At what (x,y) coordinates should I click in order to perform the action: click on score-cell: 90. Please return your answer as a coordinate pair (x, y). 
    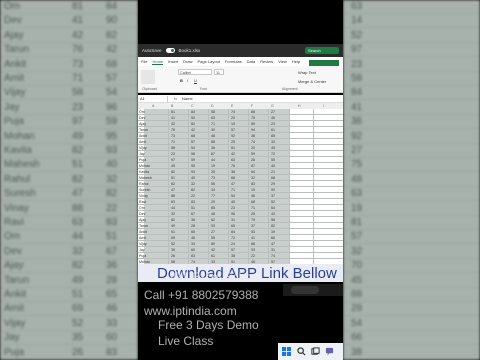
    Looking at the image, I should click on (273, 190).